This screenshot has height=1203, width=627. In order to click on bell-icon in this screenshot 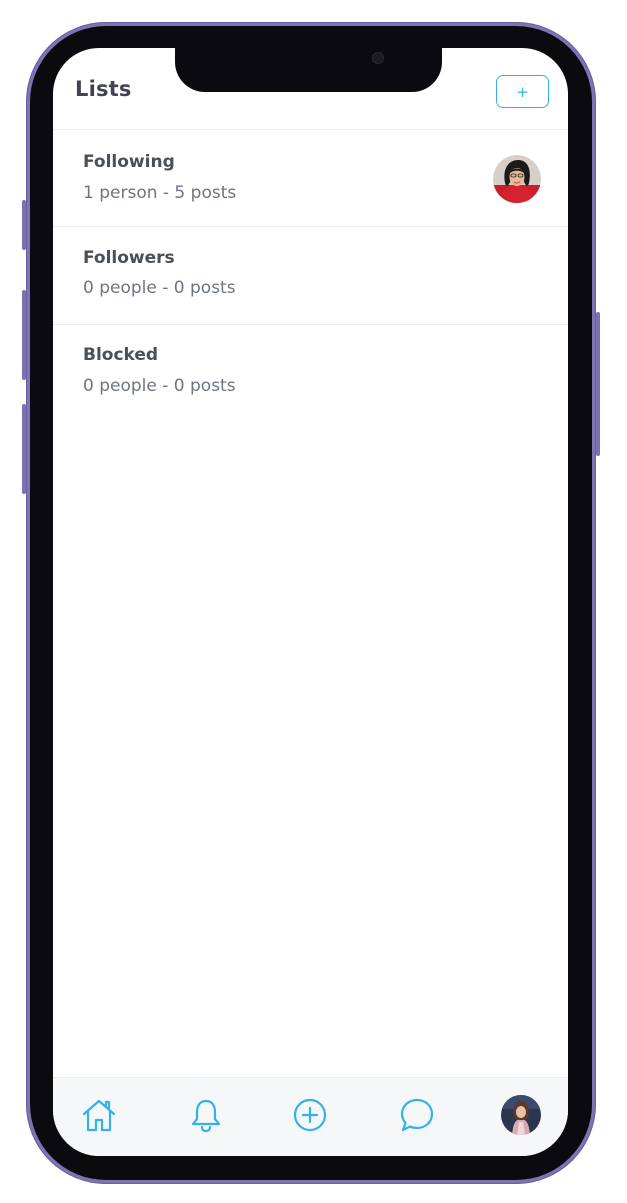, I will do `click(206, 1117)`.